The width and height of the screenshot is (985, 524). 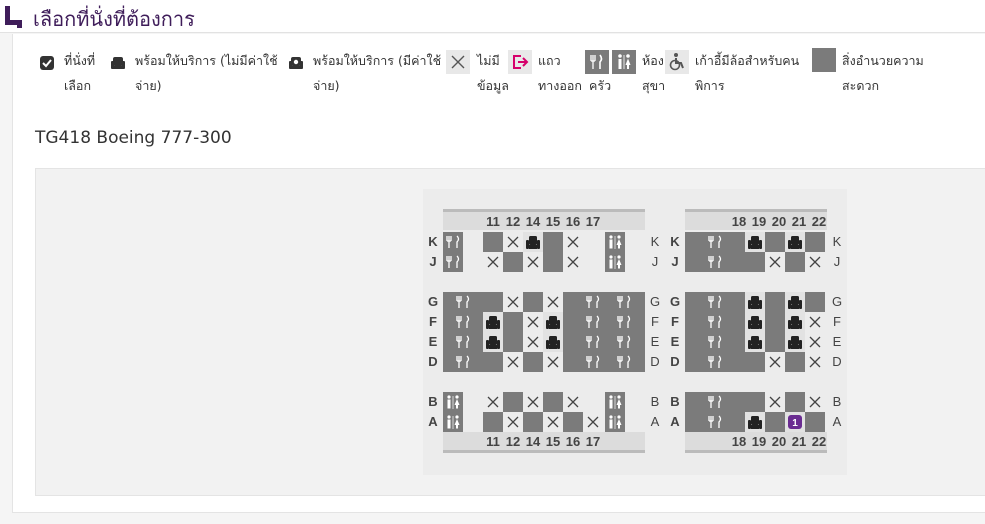 I want to click on row-number: 18, so click(x=739, y=441).